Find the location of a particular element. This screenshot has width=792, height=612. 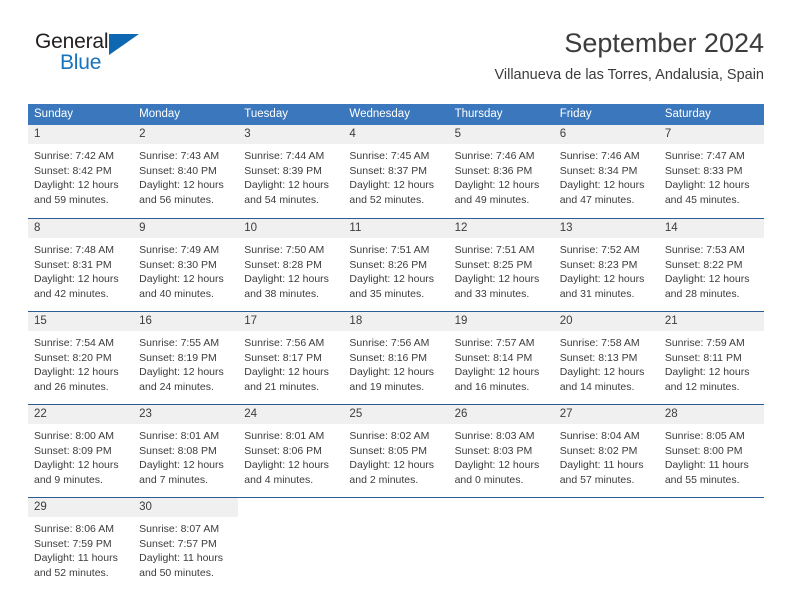

weekday-header-sunday: Sunday is located at coordinates (54, 114).